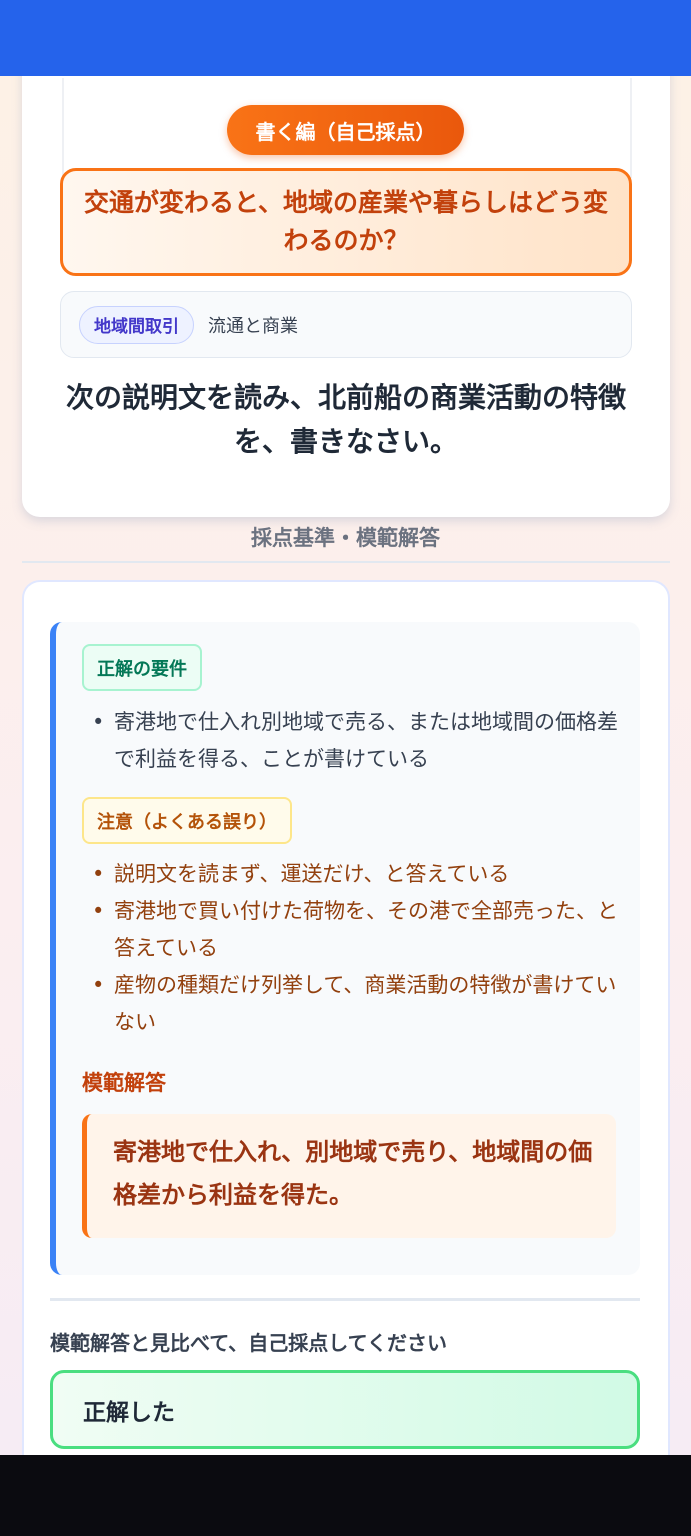 This screenshot has height=1536, width=691. Describe the element at coordinates (349, 1176) in the screenshot. I see `model-answer: 寄港地で仕入れ、別地域で売り、地域間の価格差から利益を得た。` at that location.